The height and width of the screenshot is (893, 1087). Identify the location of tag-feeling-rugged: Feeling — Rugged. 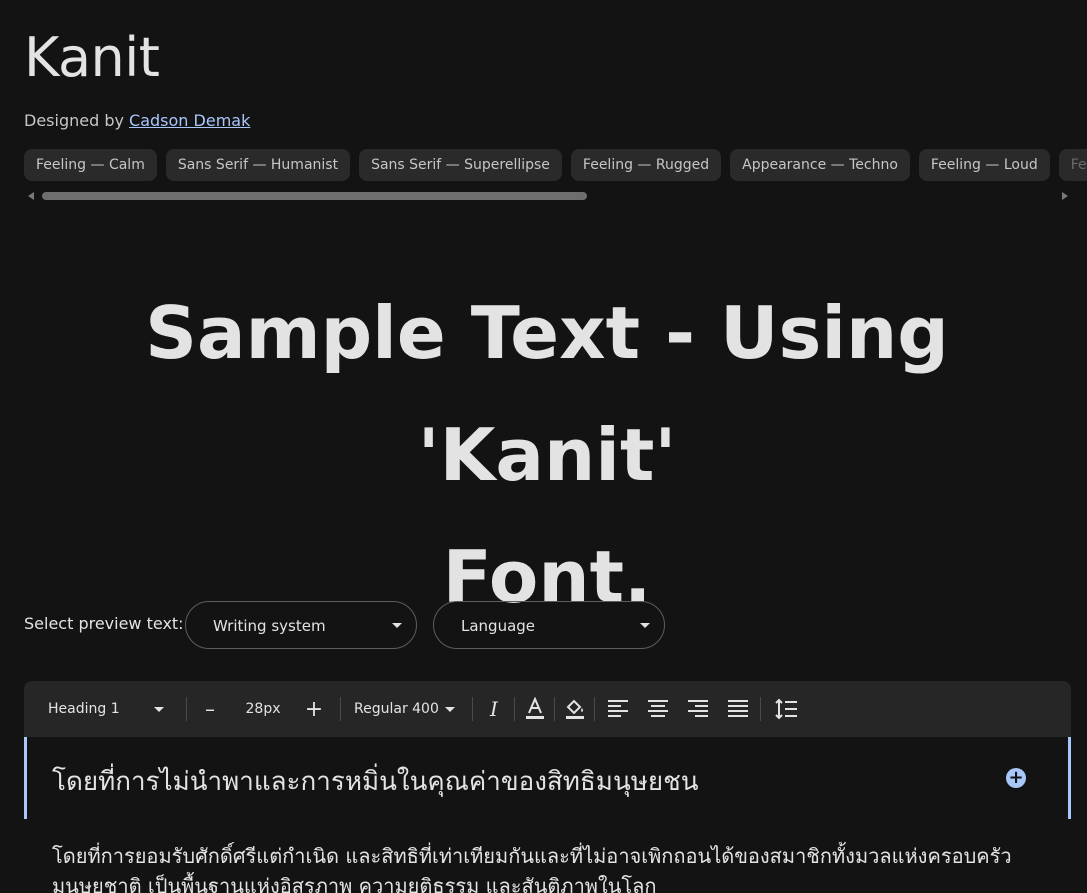
(646, 165).